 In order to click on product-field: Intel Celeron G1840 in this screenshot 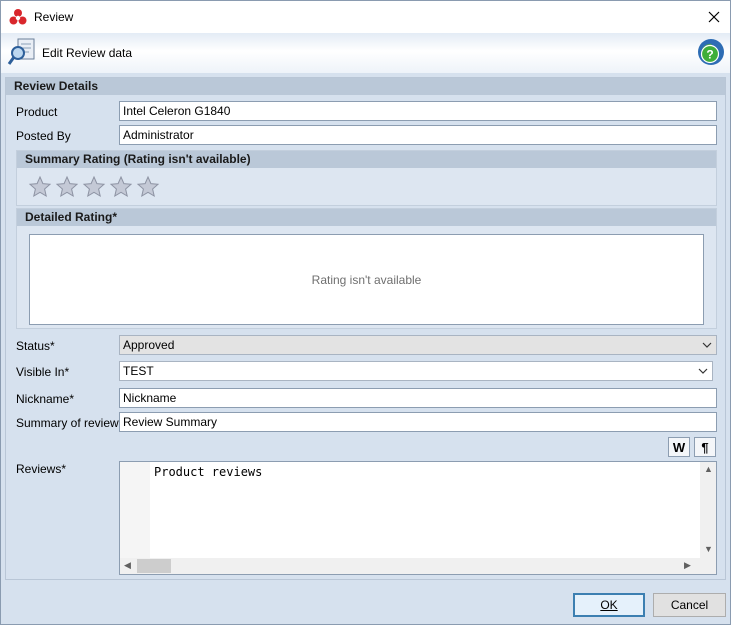, I will do `click(418, 111)`.